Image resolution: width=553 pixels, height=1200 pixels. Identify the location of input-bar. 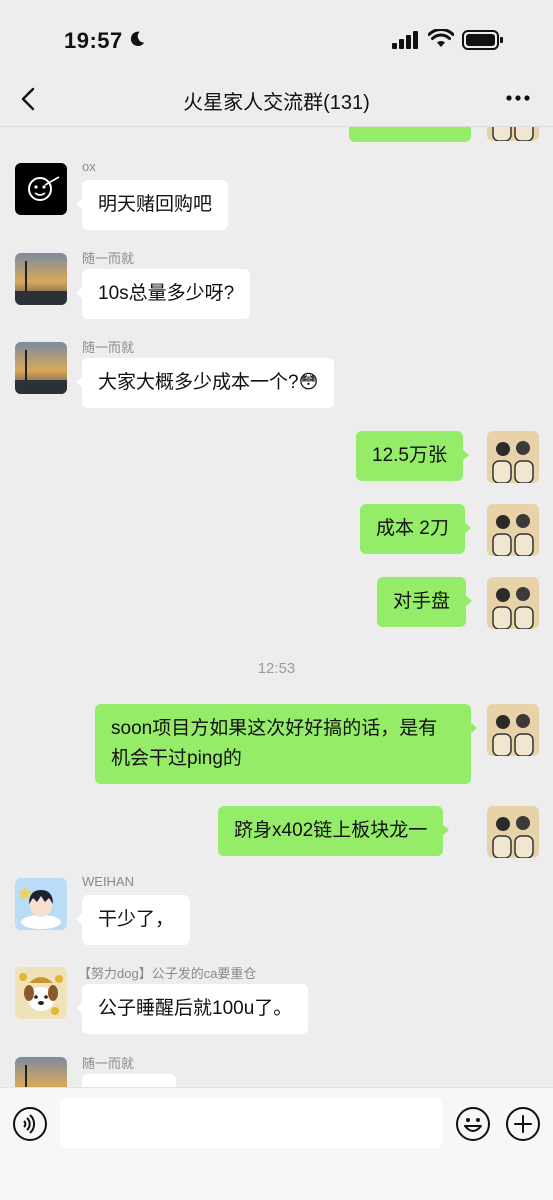
(276, 1143).